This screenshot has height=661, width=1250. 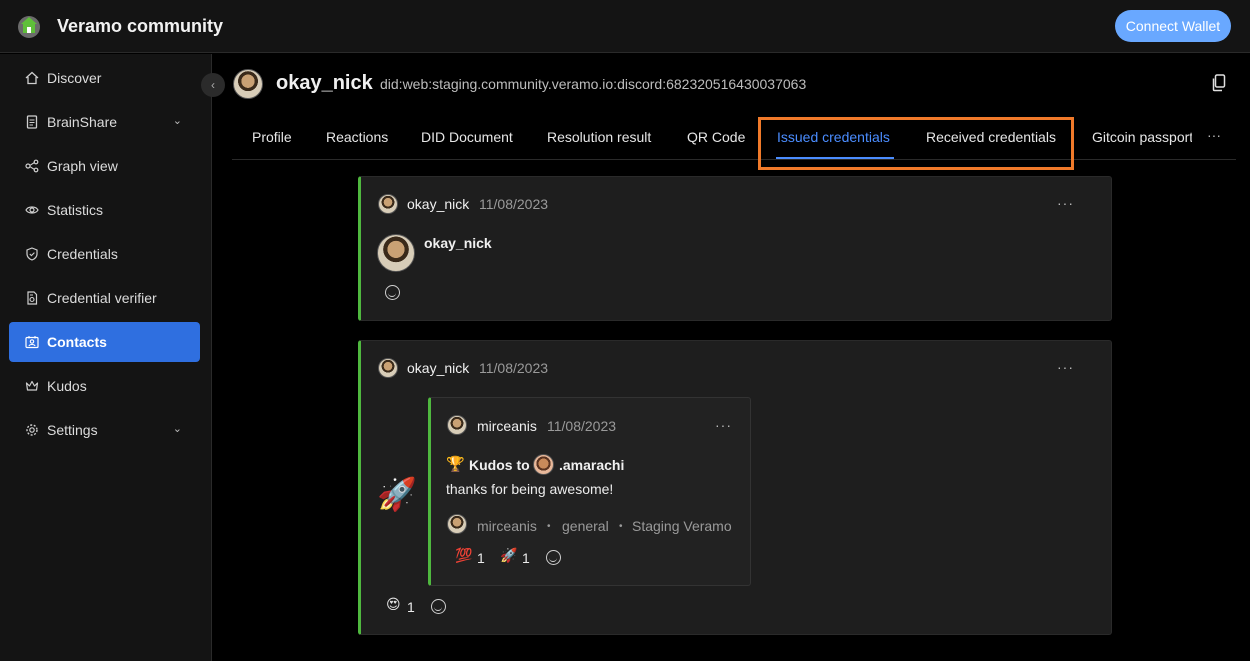 What do you see at coordinates (140, 26) in the screenshot?
I see `app-title: Veramo community` at bounding box center [140, 26].